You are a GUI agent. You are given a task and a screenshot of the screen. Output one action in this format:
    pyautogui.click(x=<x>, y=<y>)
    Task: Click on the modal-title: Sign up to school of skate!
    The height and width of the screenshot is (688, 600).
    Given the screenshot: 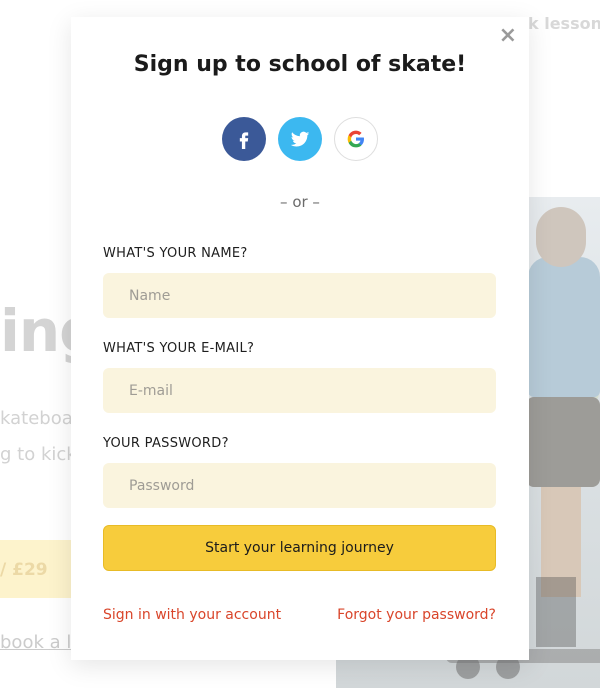 What is the action you would take?
    pyautogui.click(x=300, y=64)
    